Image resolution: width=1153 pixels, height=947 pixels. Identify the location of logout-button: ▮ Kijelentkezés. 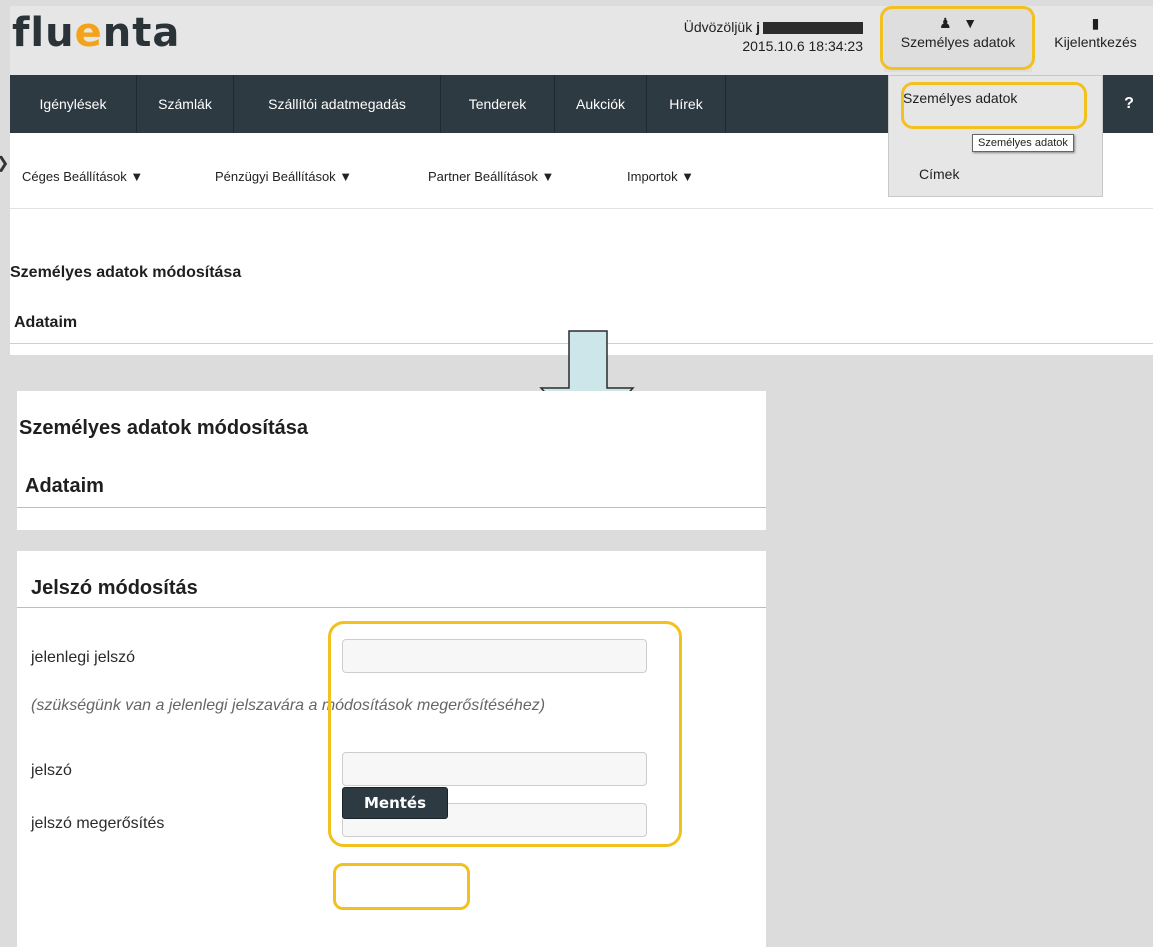
(1095, 40).